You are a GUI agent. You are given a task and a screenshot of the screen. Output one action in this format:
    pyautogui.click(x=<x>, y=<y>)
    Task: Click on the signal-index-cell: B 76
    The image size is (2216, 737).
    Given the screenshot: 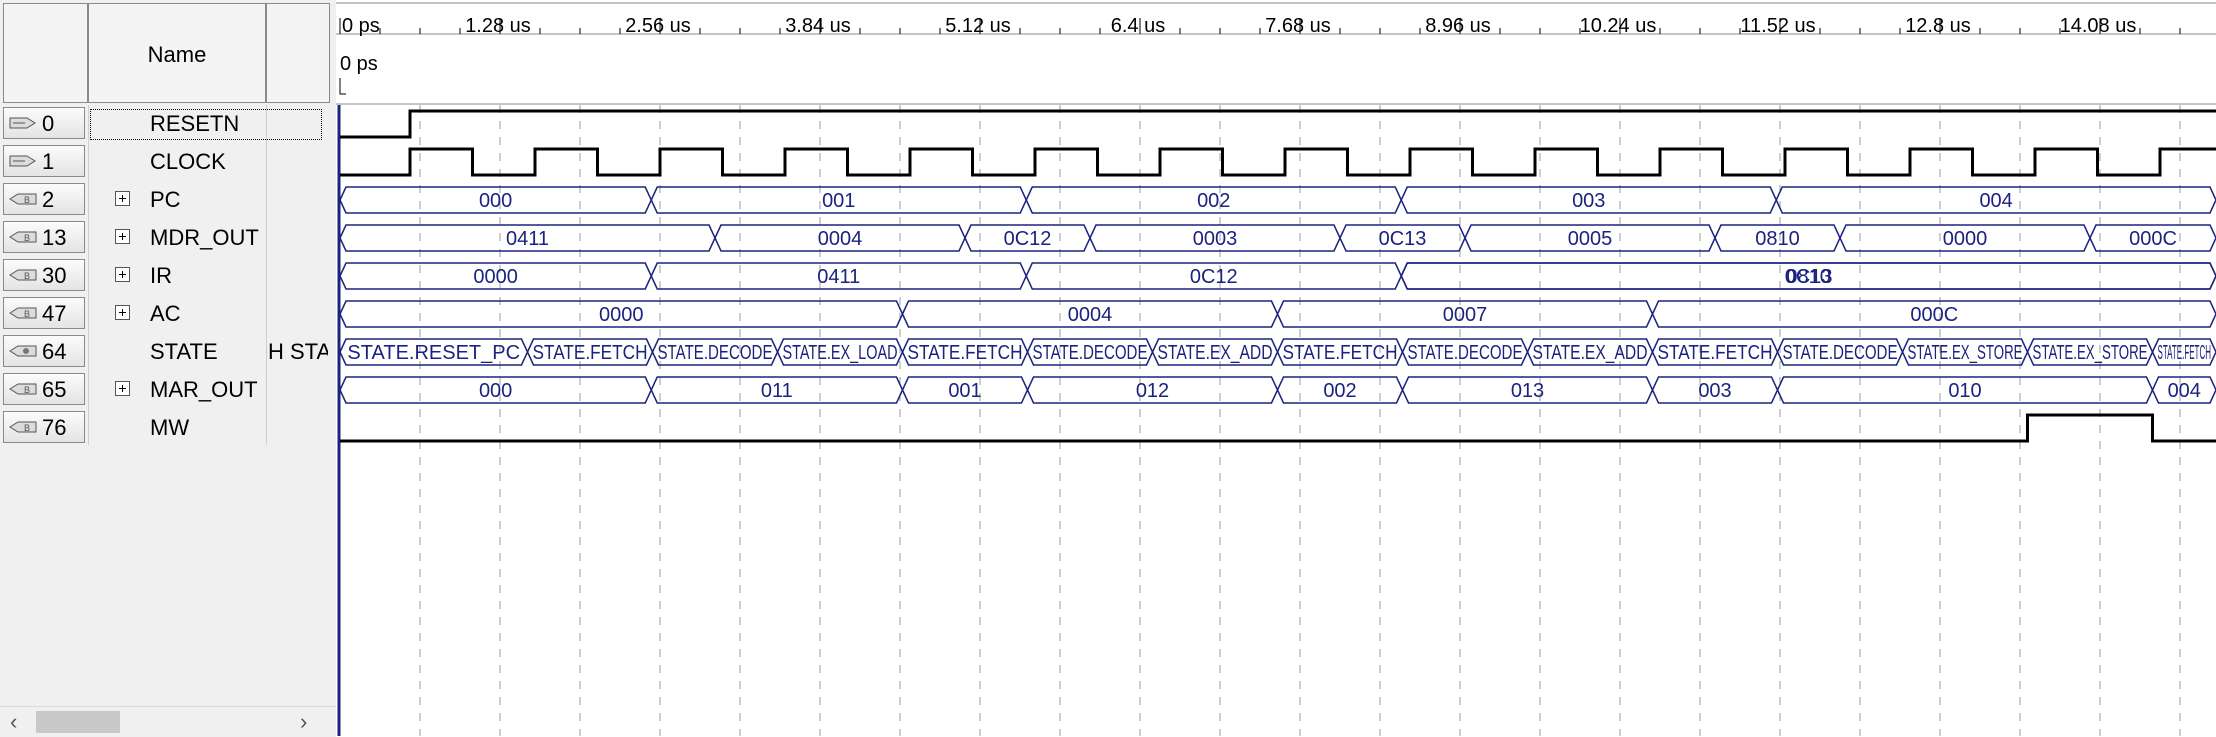 What is the action you would take?
    pyautogui.click(x=44, y=427)
    